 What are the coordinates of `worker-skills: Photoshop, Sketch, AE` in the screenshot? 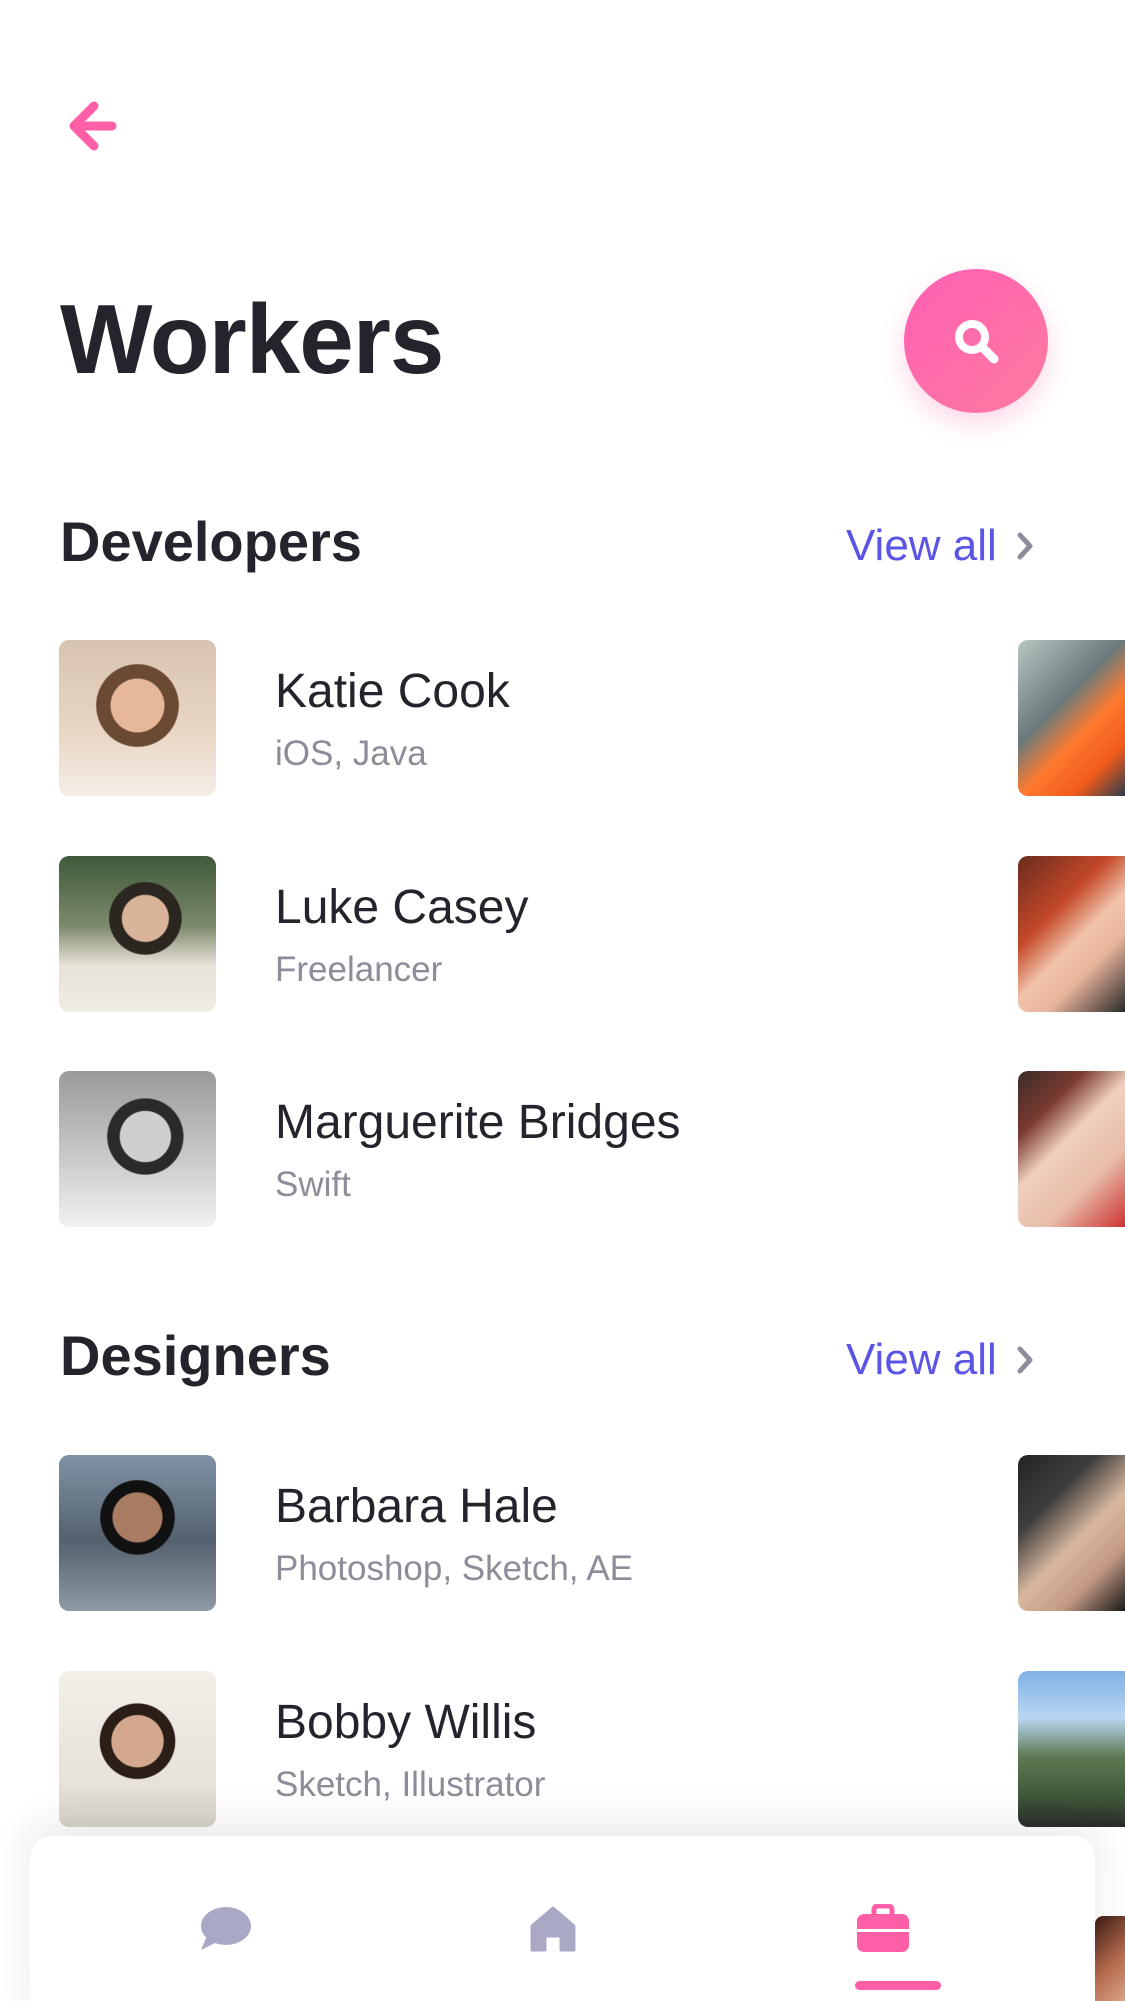 It's located at (454, 1568).